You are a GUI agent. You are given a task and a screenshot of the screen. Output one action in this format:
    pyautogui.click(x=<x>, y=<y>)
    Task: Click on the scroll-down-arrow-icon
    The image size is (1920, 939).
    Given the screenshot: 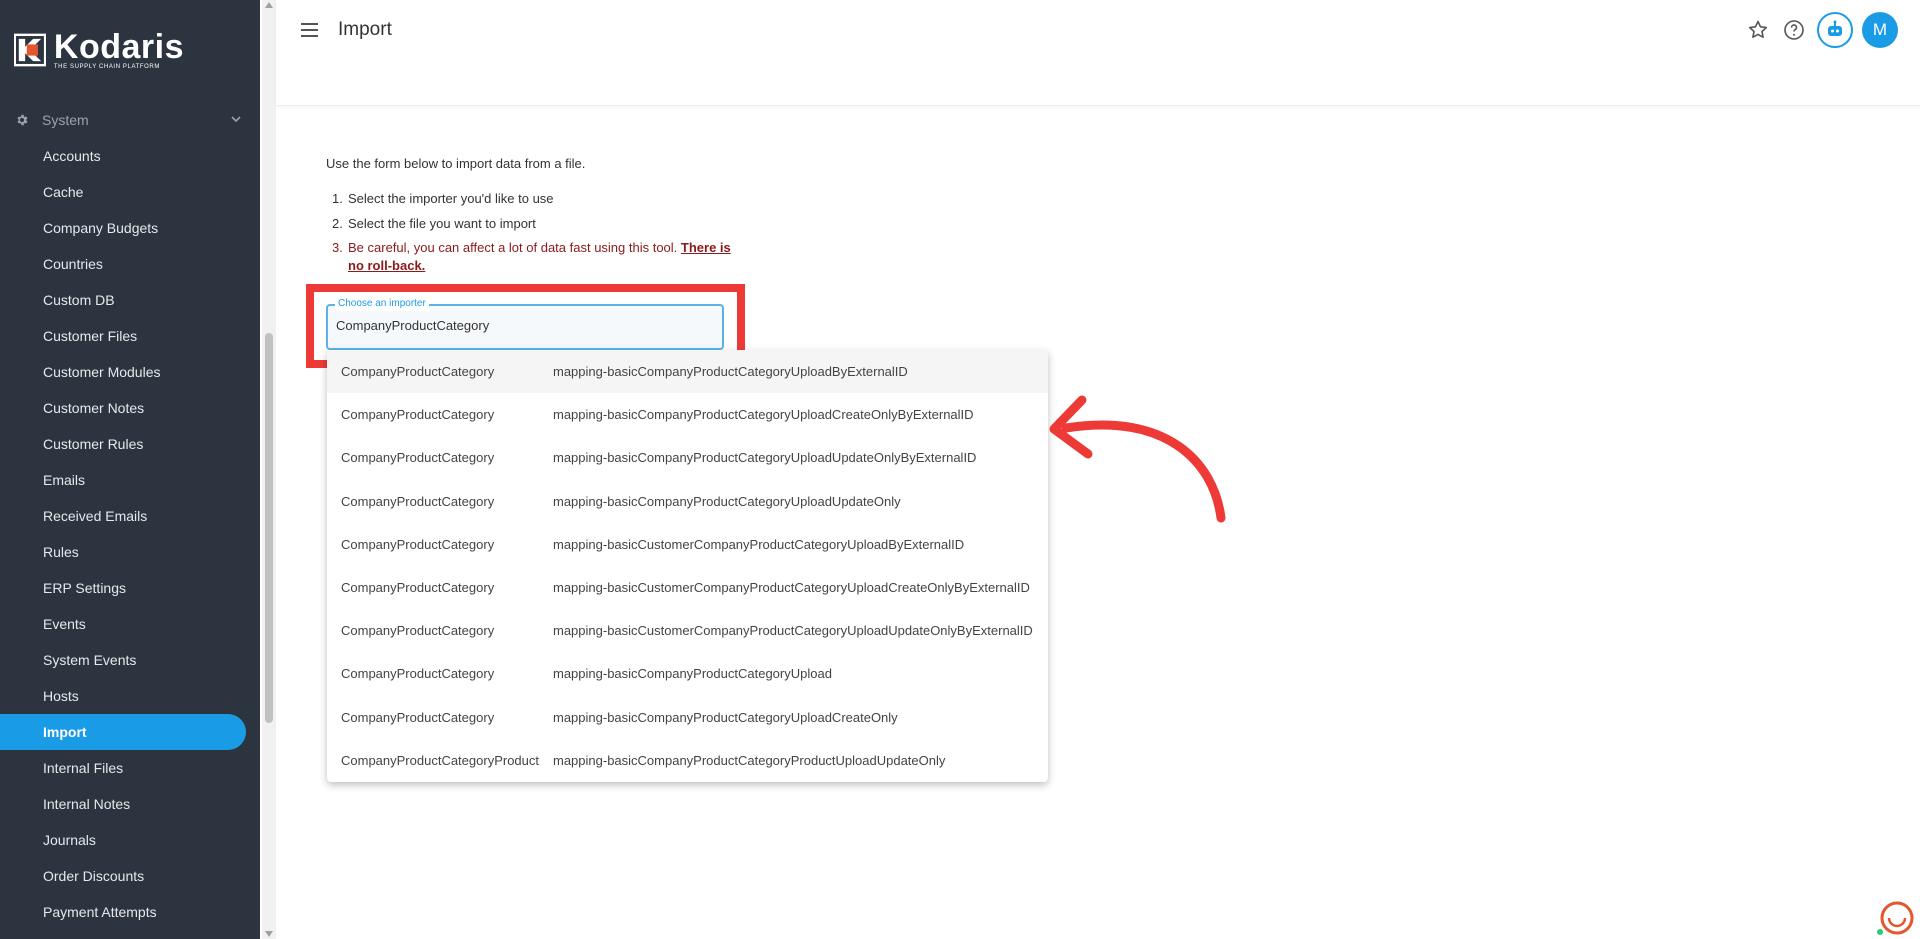 What is the action you would take?
    pyautogui.click(x=269, y=934)
    